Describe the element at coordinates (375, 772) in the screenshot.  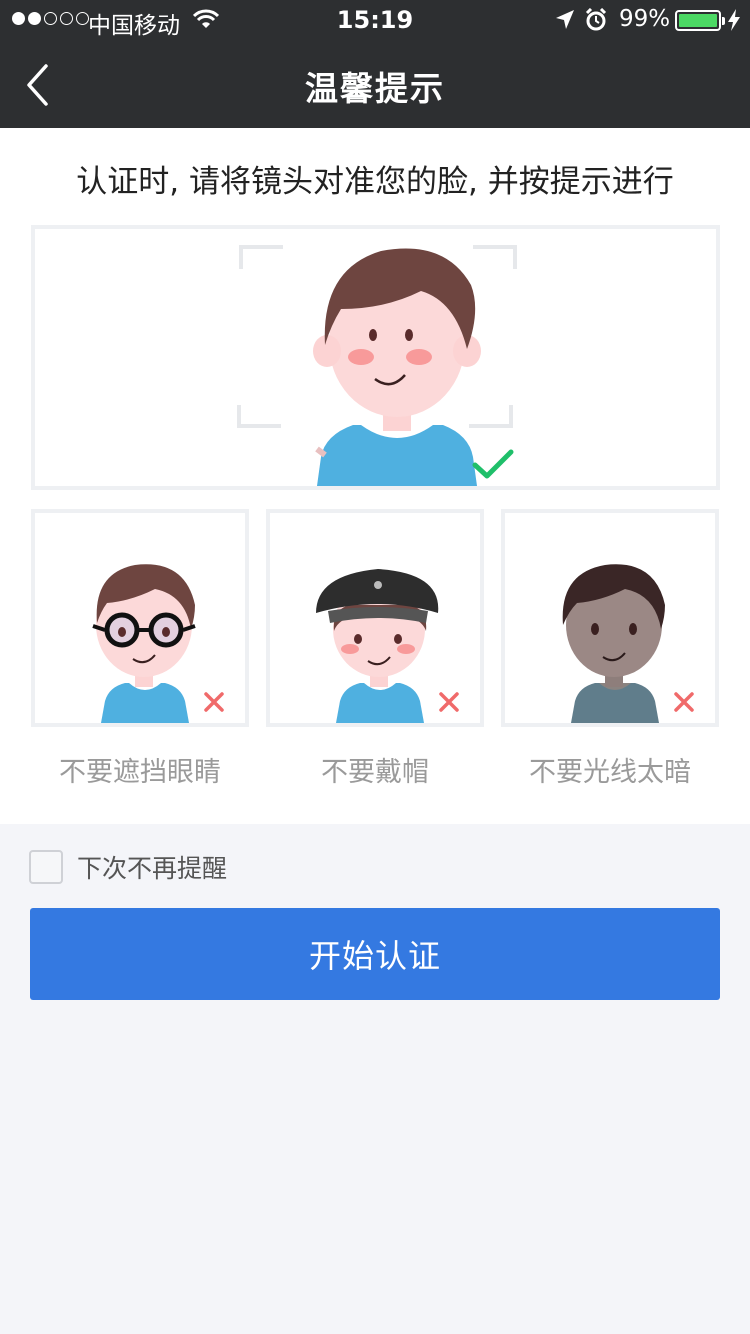
I see `caption-no-hat: 不要戴帽` at that location.